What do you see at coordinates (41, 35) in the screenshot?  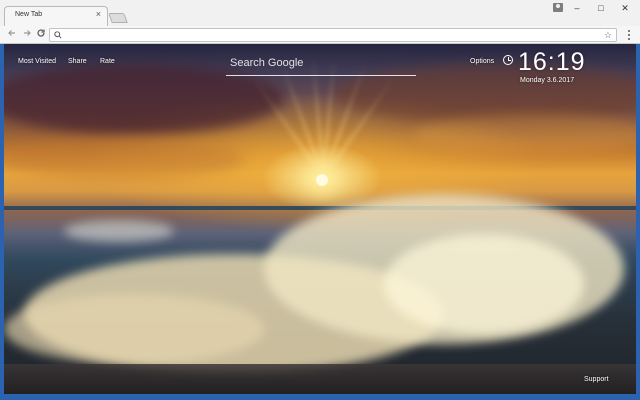 I see `reload-icon` at bounding box center [41, 35].